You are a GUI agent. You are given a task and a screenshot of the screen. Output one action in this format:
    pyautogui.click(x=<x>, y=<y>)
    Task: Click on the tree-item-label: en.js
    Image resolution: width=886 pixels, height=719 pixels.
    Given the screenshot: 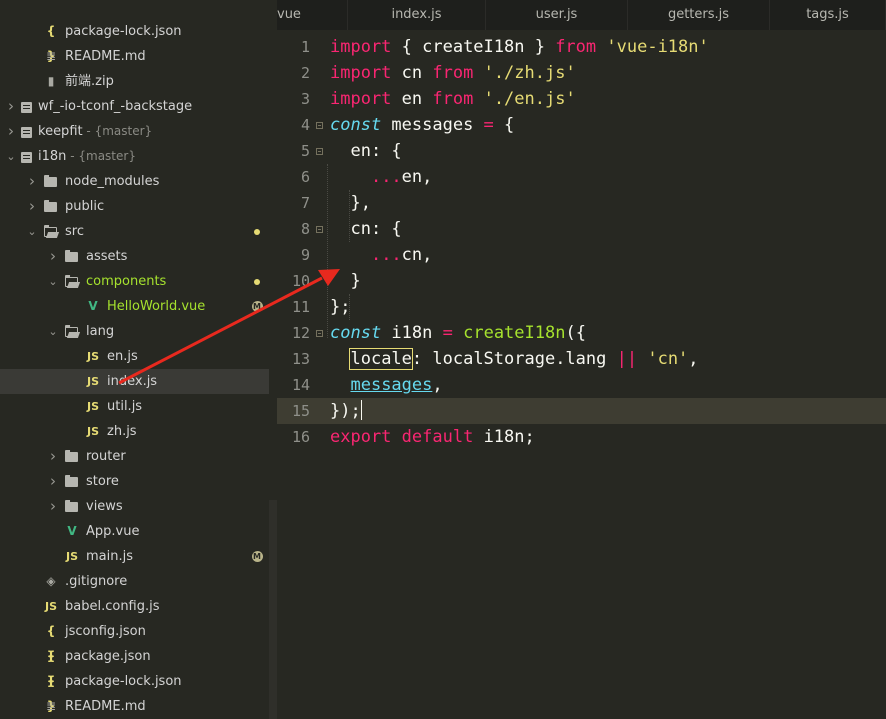 What is the action you would take?
    pyautogui.click(x=122, y=356)
    